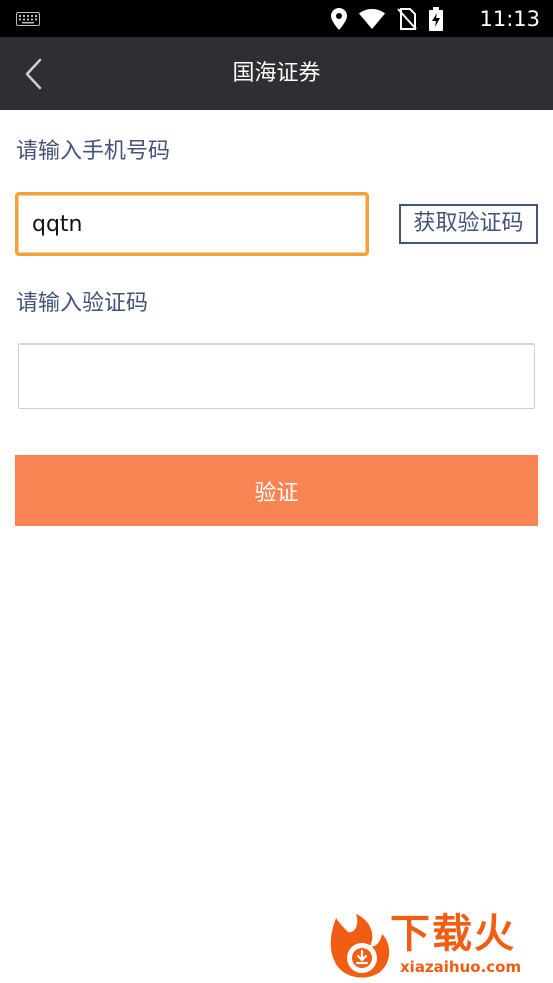  What do you see at coordinates (276, 18) in the screenshot?
I see `status-bar: 11:13` at bounding box center [276, 18].